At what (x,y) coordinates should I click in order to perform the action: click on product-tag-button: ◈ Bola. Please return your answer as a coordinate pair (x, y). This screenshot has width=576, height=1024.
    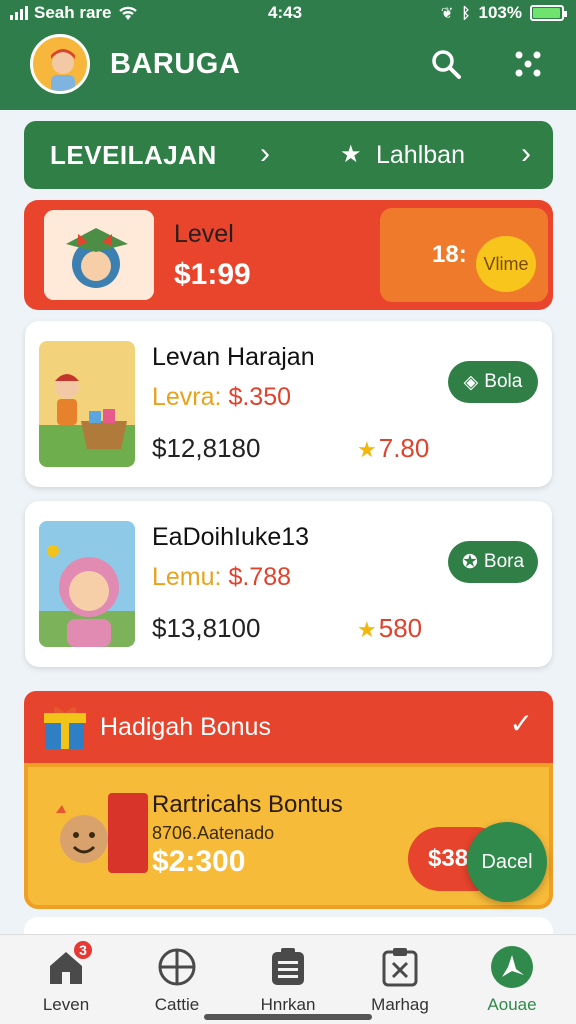
    Looking at the image, I should click on (493, 382).